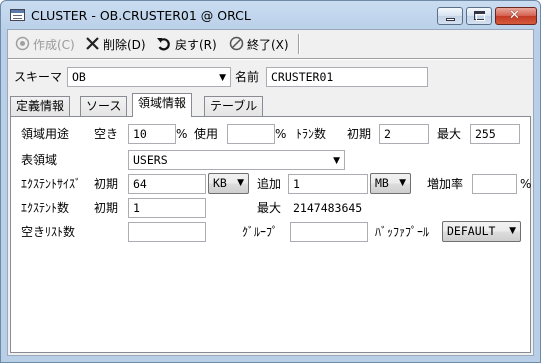  What do you see at coordinates (485, 134) in the screenshot?
I see `tran-max-value: 255` at bounding box center [485, 134].